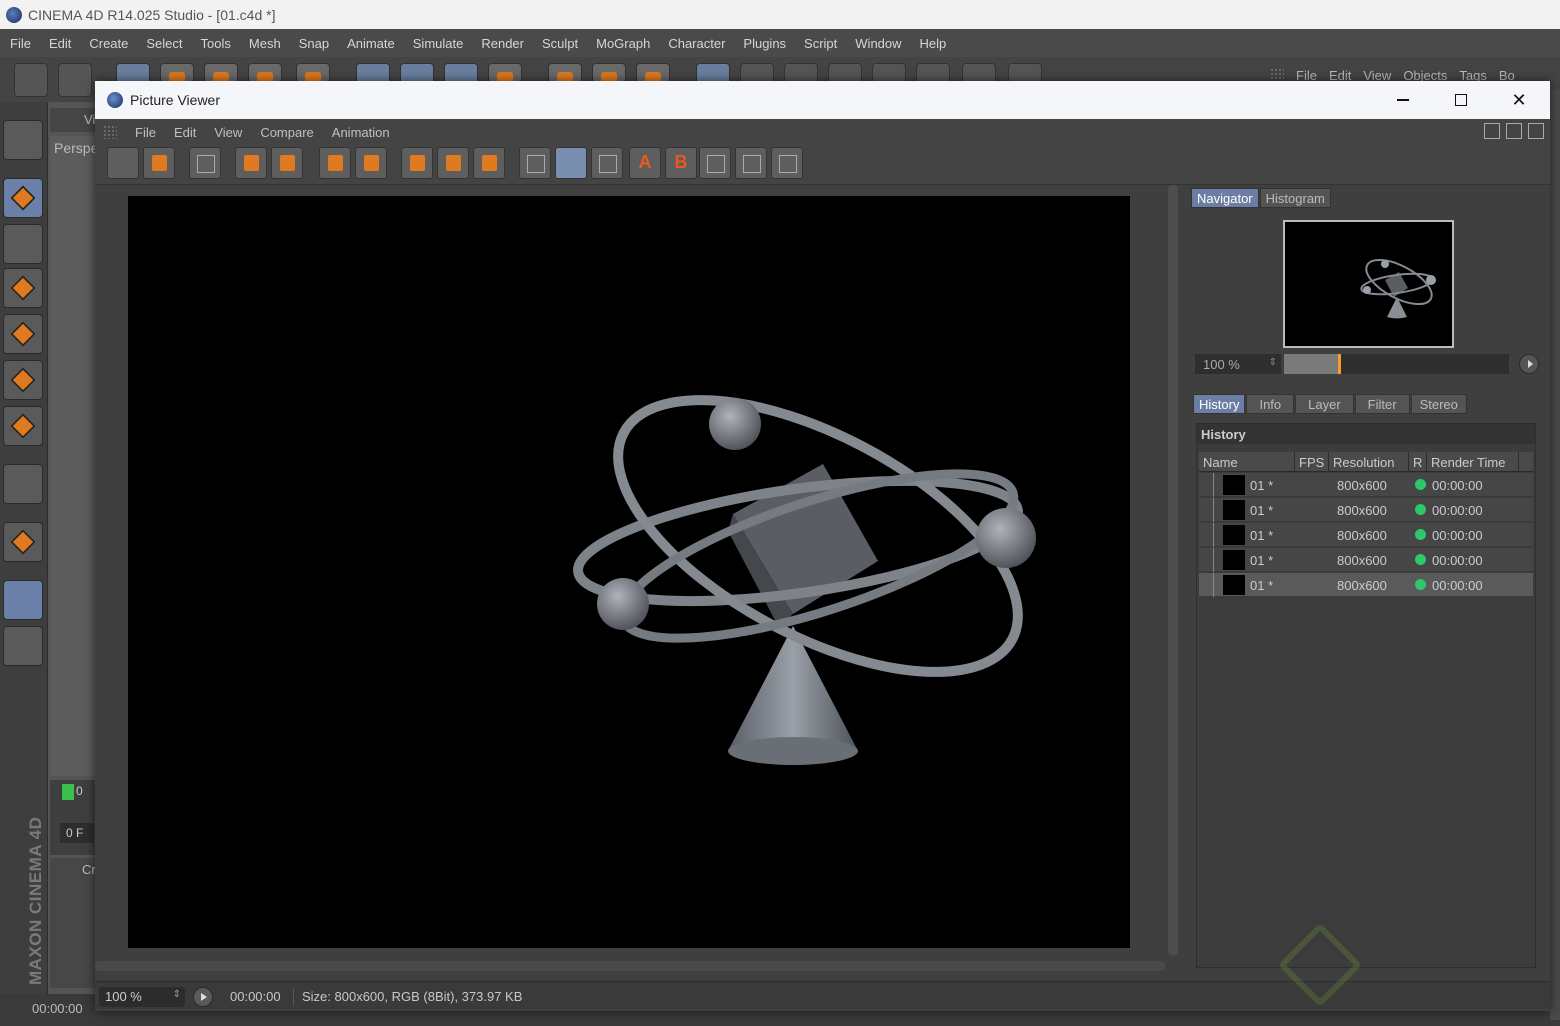 This screenshot has height=1026, width=1560. Describe the element at coordinates (14, 14) in the screenshot. I see `cinema4d-logo-icon` at that location.